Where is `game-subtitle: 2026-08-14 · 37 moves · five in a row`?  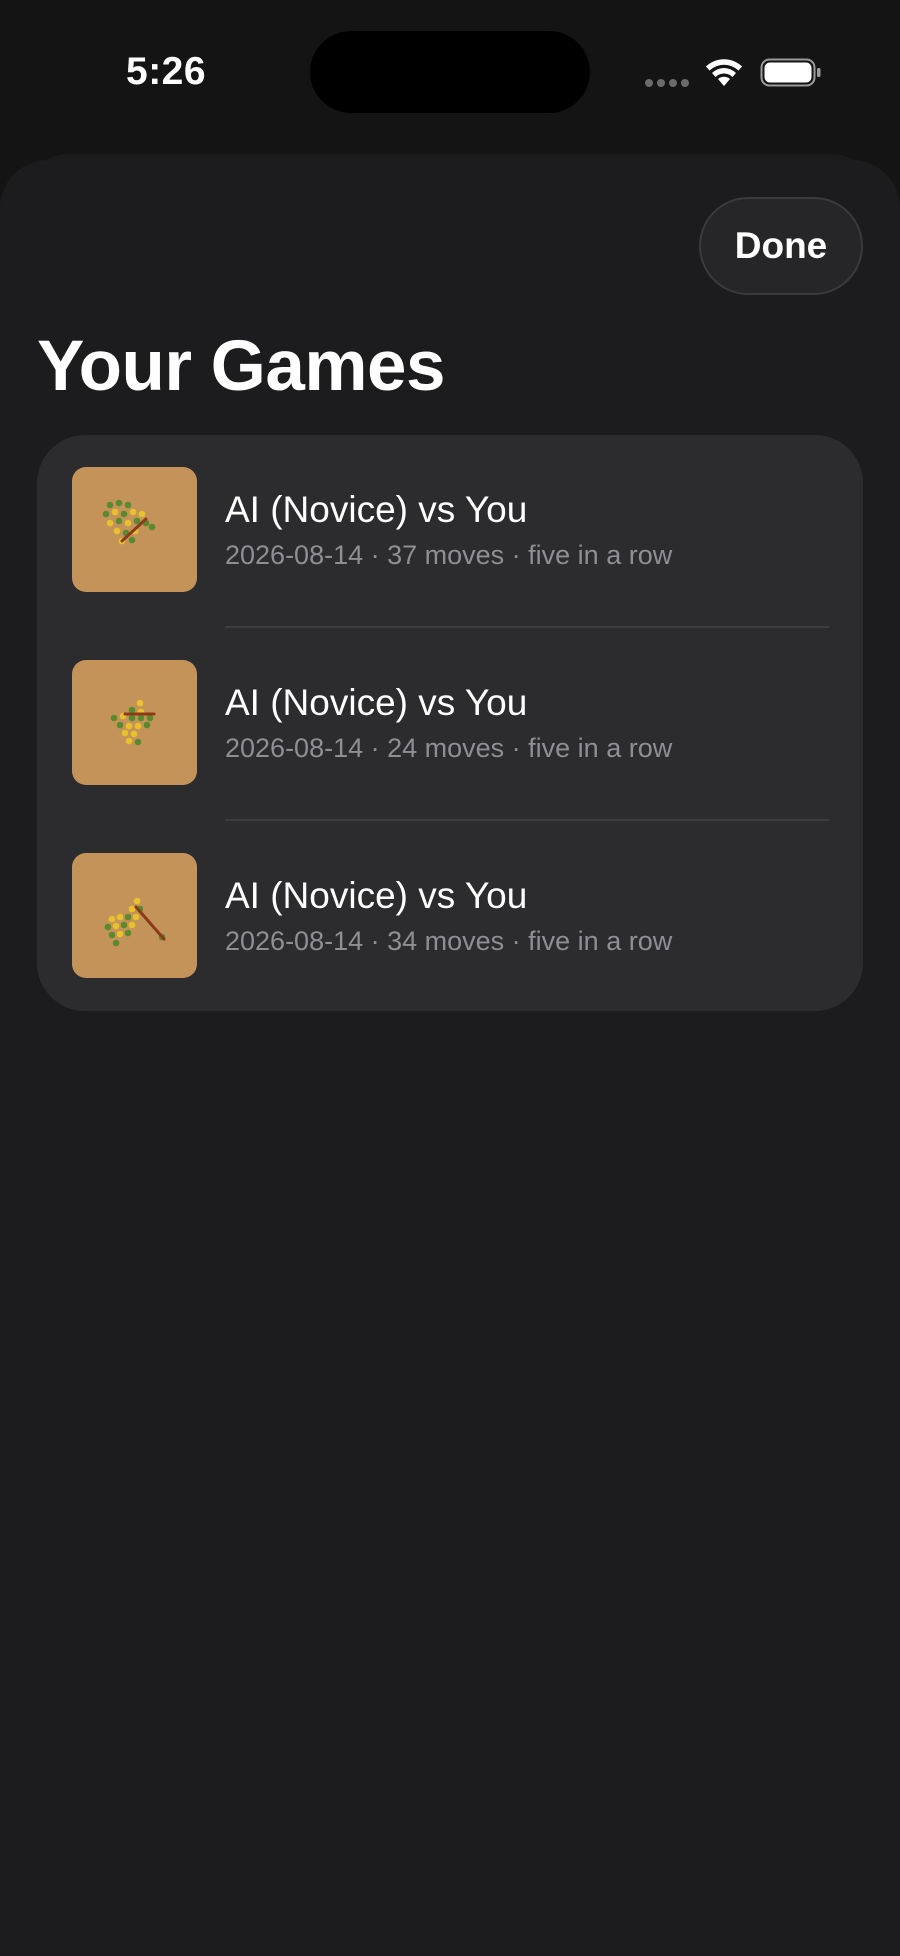
game-subtitle: 2026-08-14 · 37 moves · five in a row is located at coordinates (449, 555).